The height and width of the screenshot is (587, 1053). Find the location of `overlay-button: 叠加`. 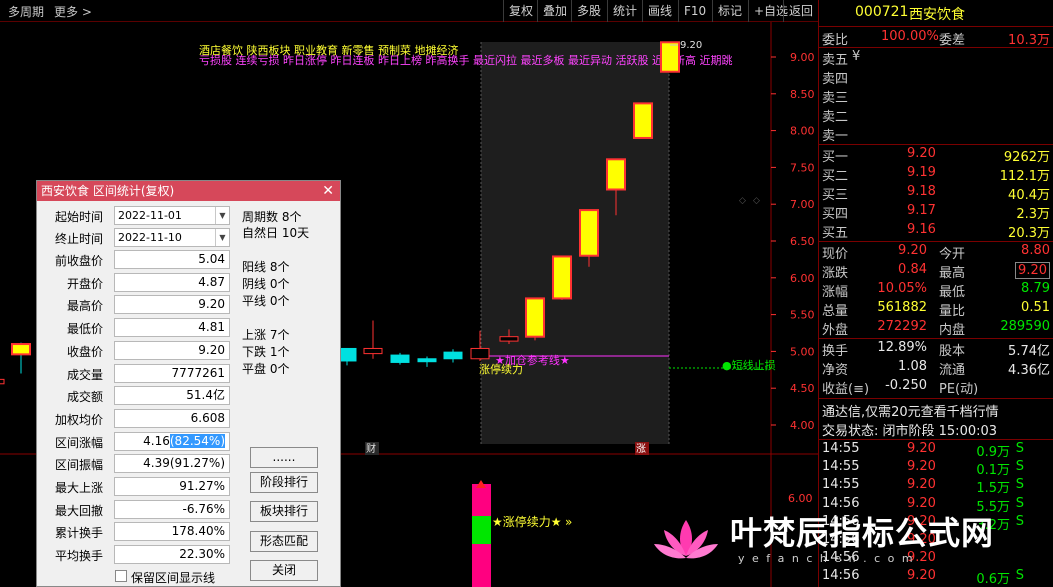

overlay-button: 叠加 is located at coordinates (554, 11).